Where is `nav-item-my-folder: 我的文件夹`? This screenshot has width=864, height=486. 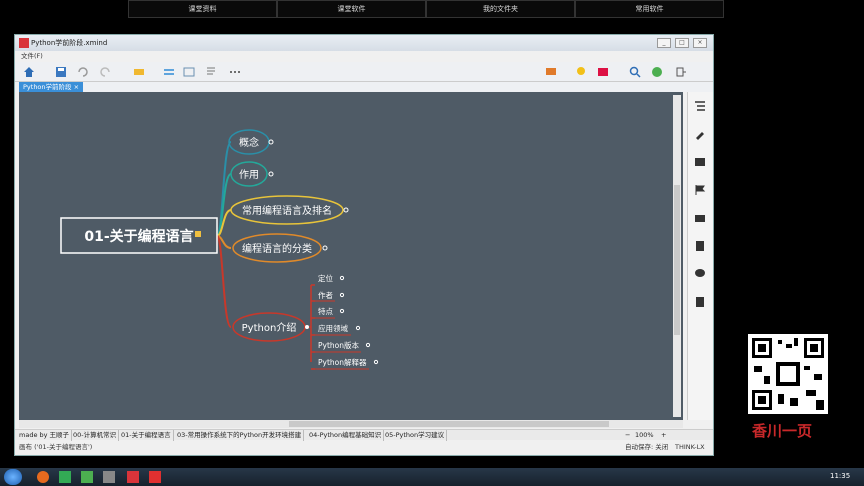
nav-item-my-folder: 我的文件夹 is located at coordinates (500, 9).